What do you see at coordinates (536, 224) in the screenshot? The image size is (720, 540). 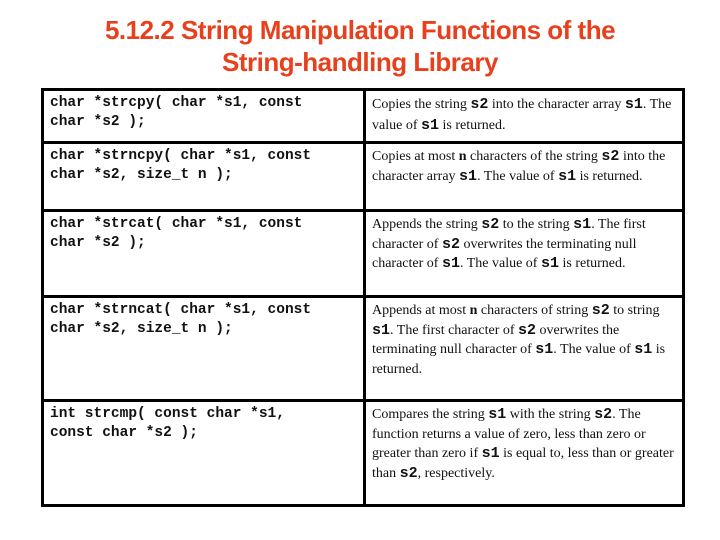 I see `description-text: to the string` at bounding box center [536, 224].